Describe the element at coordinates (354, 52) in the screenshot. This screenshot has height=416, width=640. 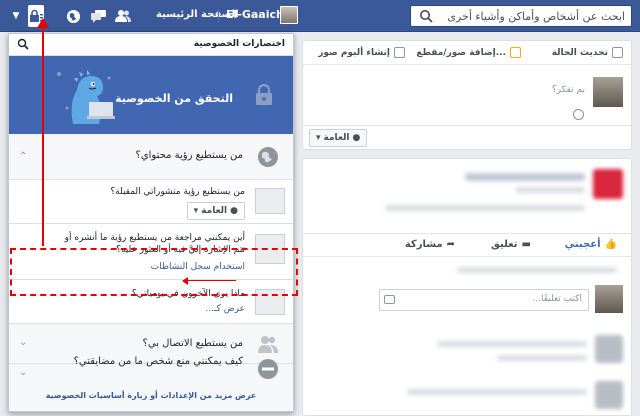
I see `tab-album-label: إنشاء ألبوم صور` at that location.